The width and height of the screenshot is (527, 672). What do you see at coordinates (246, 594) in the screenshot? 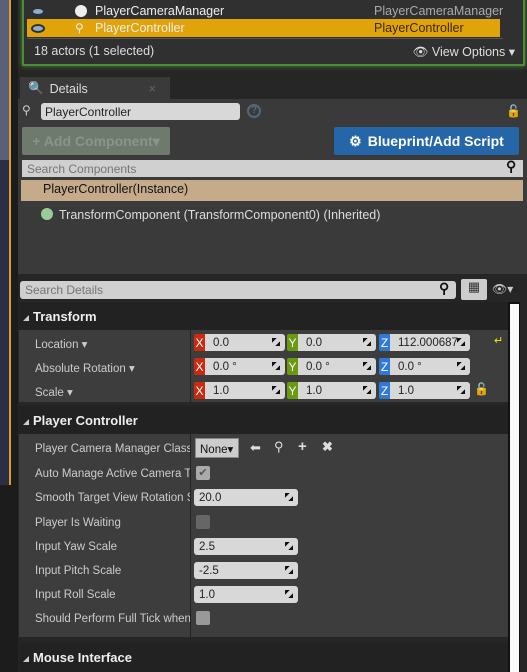
I see `roll-input: 1.0` at bounding box center [246, 594].